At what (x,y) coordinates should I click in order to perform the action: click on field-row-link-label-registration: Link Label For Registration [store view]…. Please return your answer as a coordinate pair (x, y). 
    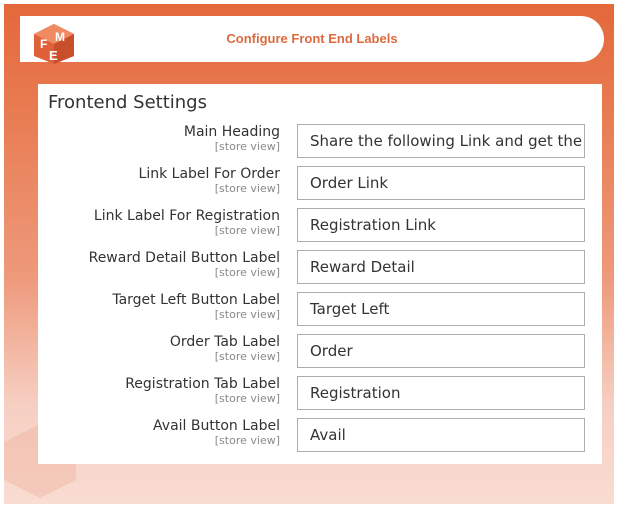
    Looking at the image, I should click on (320, 226).